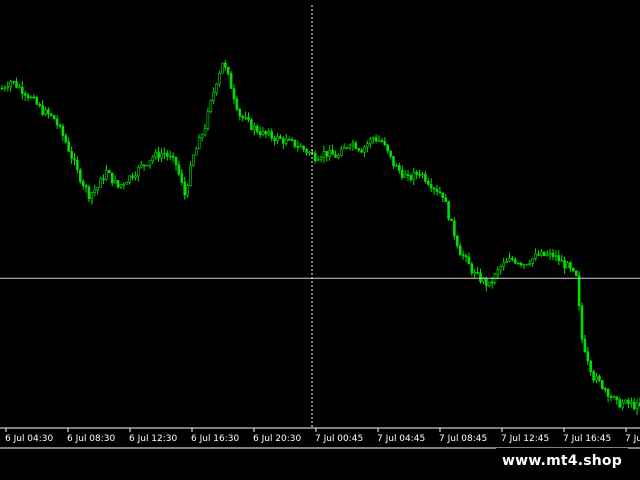 Image resolution: width=640 pixels, height=480 pixels. What do you see at coordinates (215, 439) in the screenshot?
I see `time-tick-label: 6 Jul 16:30` at bounding box center [215, 439].